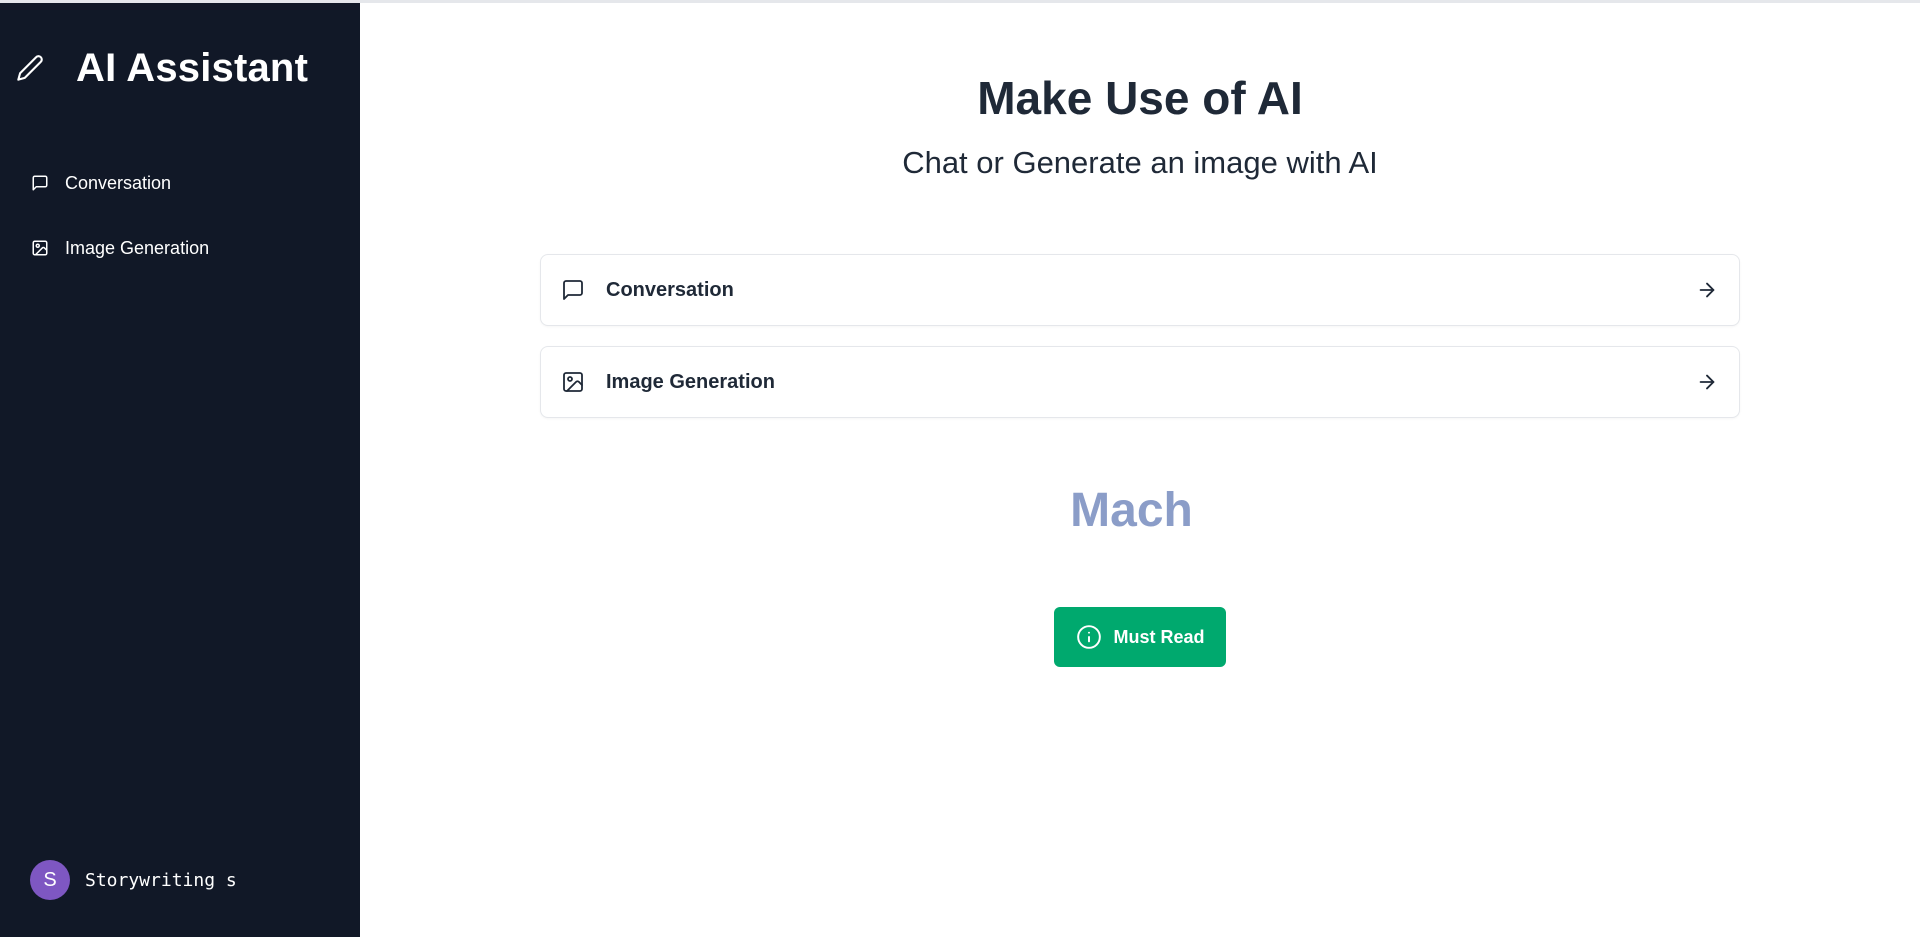  What do you see at coordinates (690, 381) in the screenshot?
I see `card-label: Image Generation` at bounding box center [690, 381].